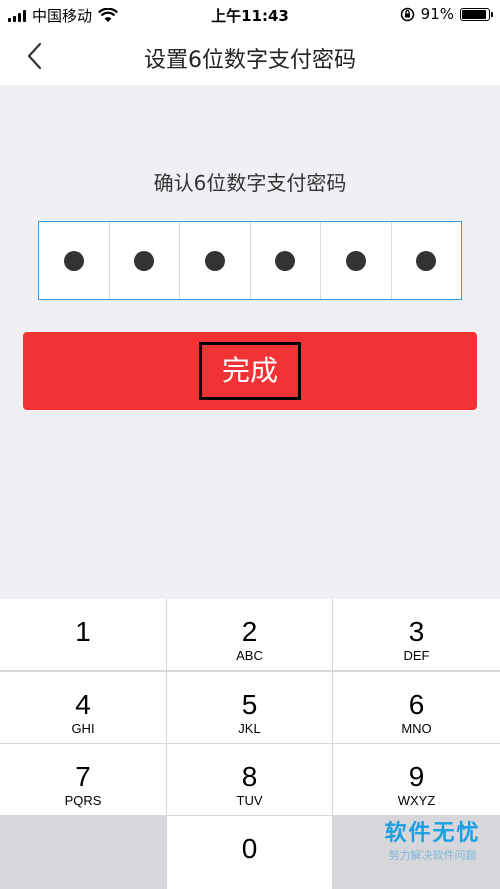 The height and width of the screenshot is (889, 500). I want to click on key-digit: 4, so click(83, 704).